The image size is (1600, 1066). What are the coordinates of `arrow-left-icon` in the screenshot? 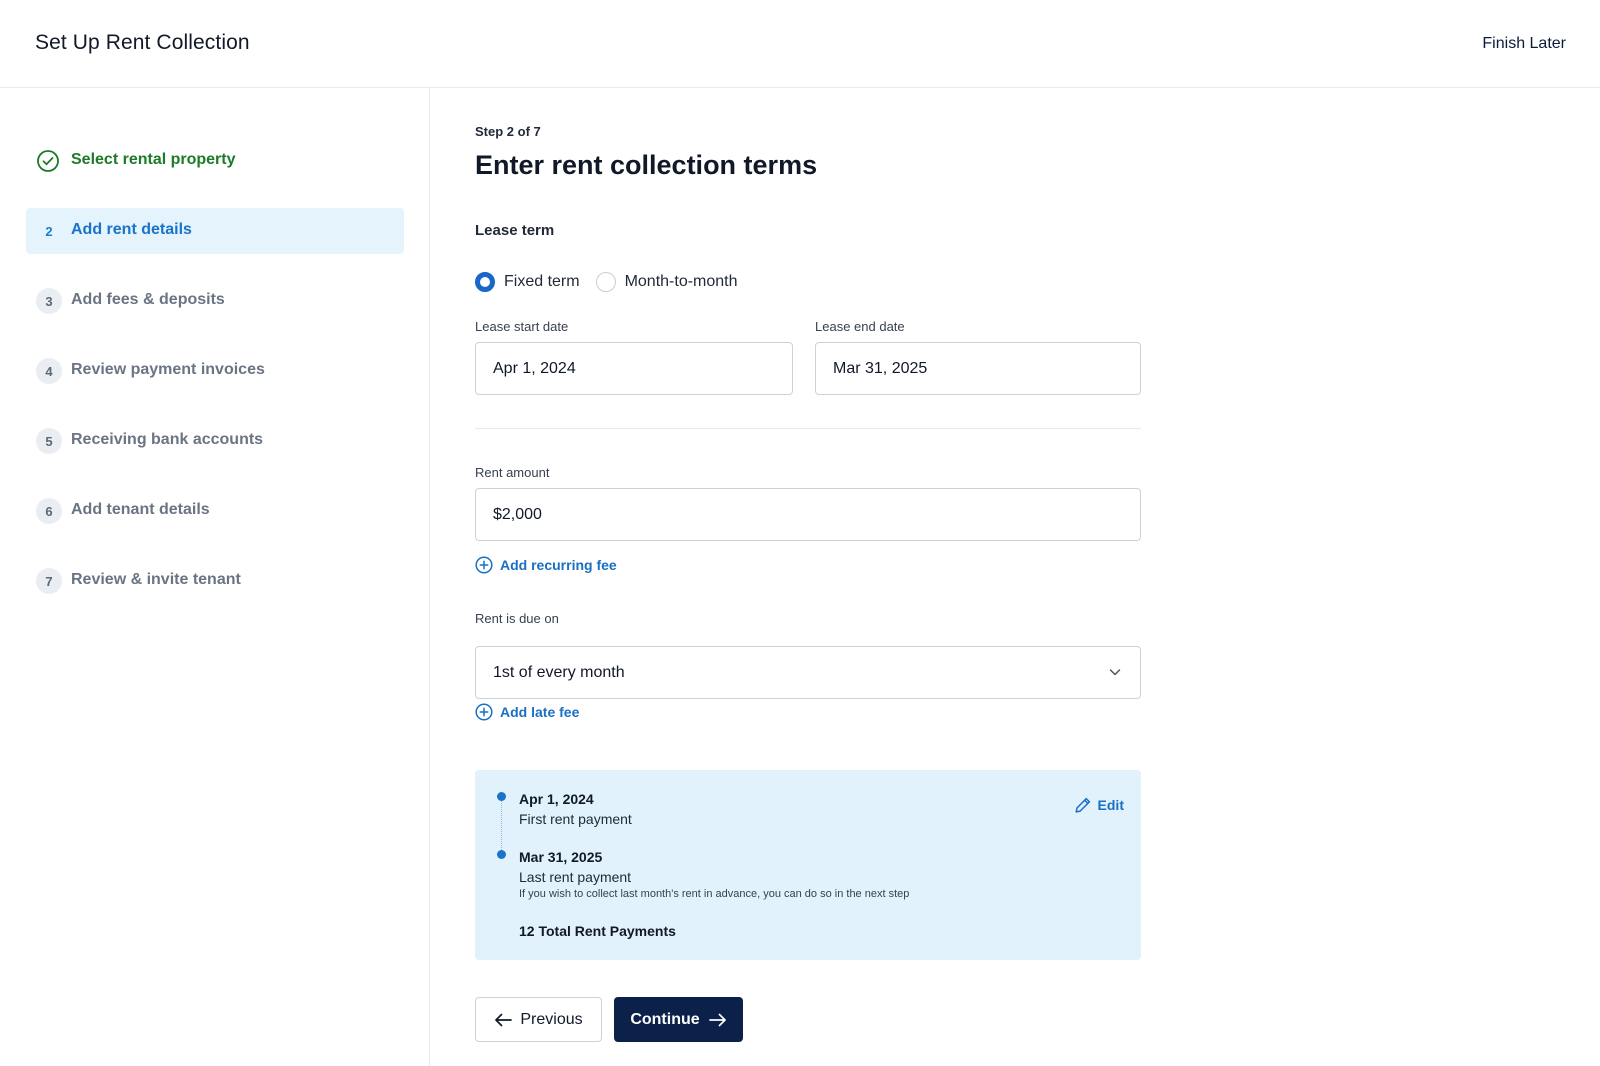 It's located at (504, 1019).